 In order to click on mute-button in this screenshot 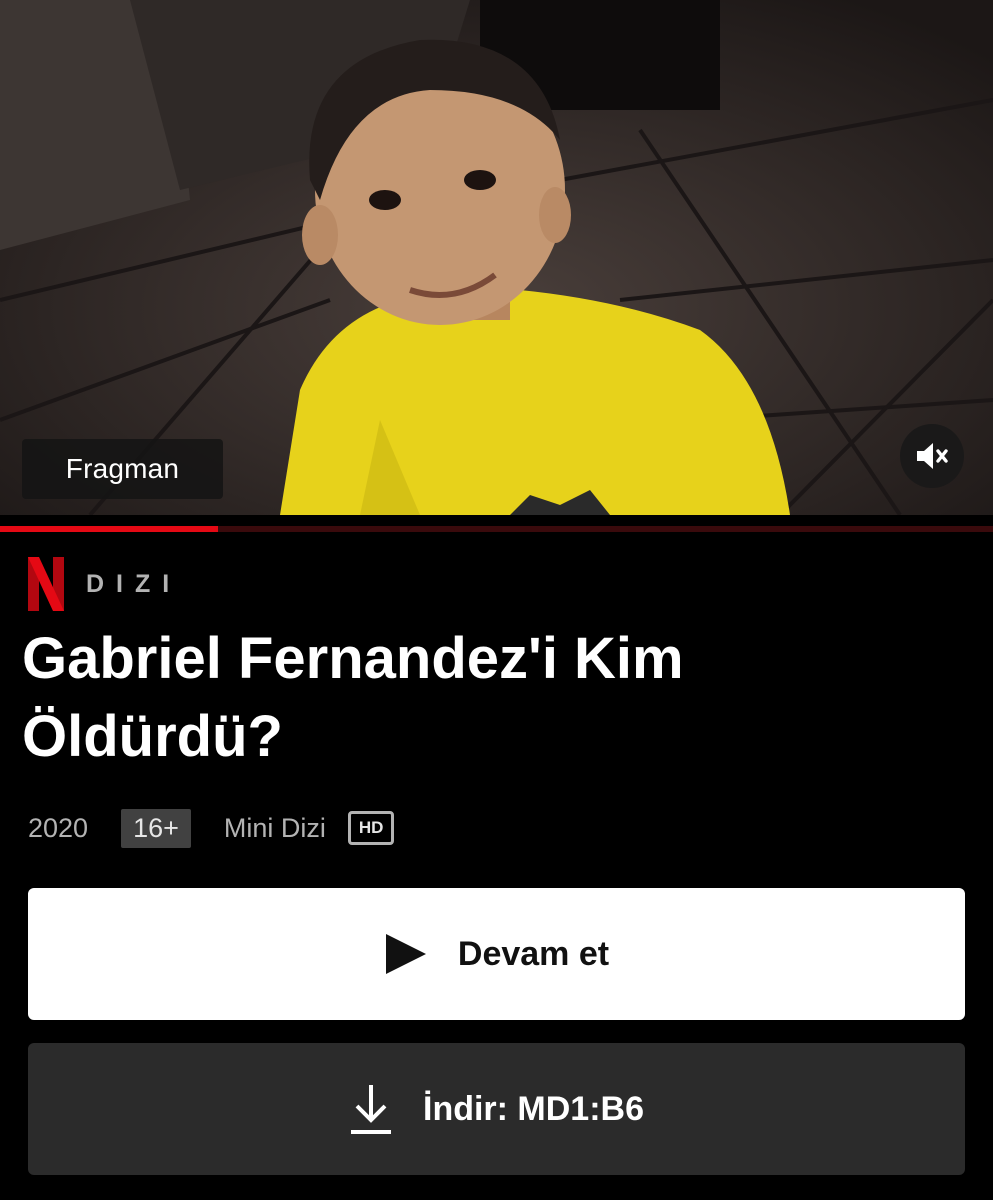, I will do `click(932, 456)`.